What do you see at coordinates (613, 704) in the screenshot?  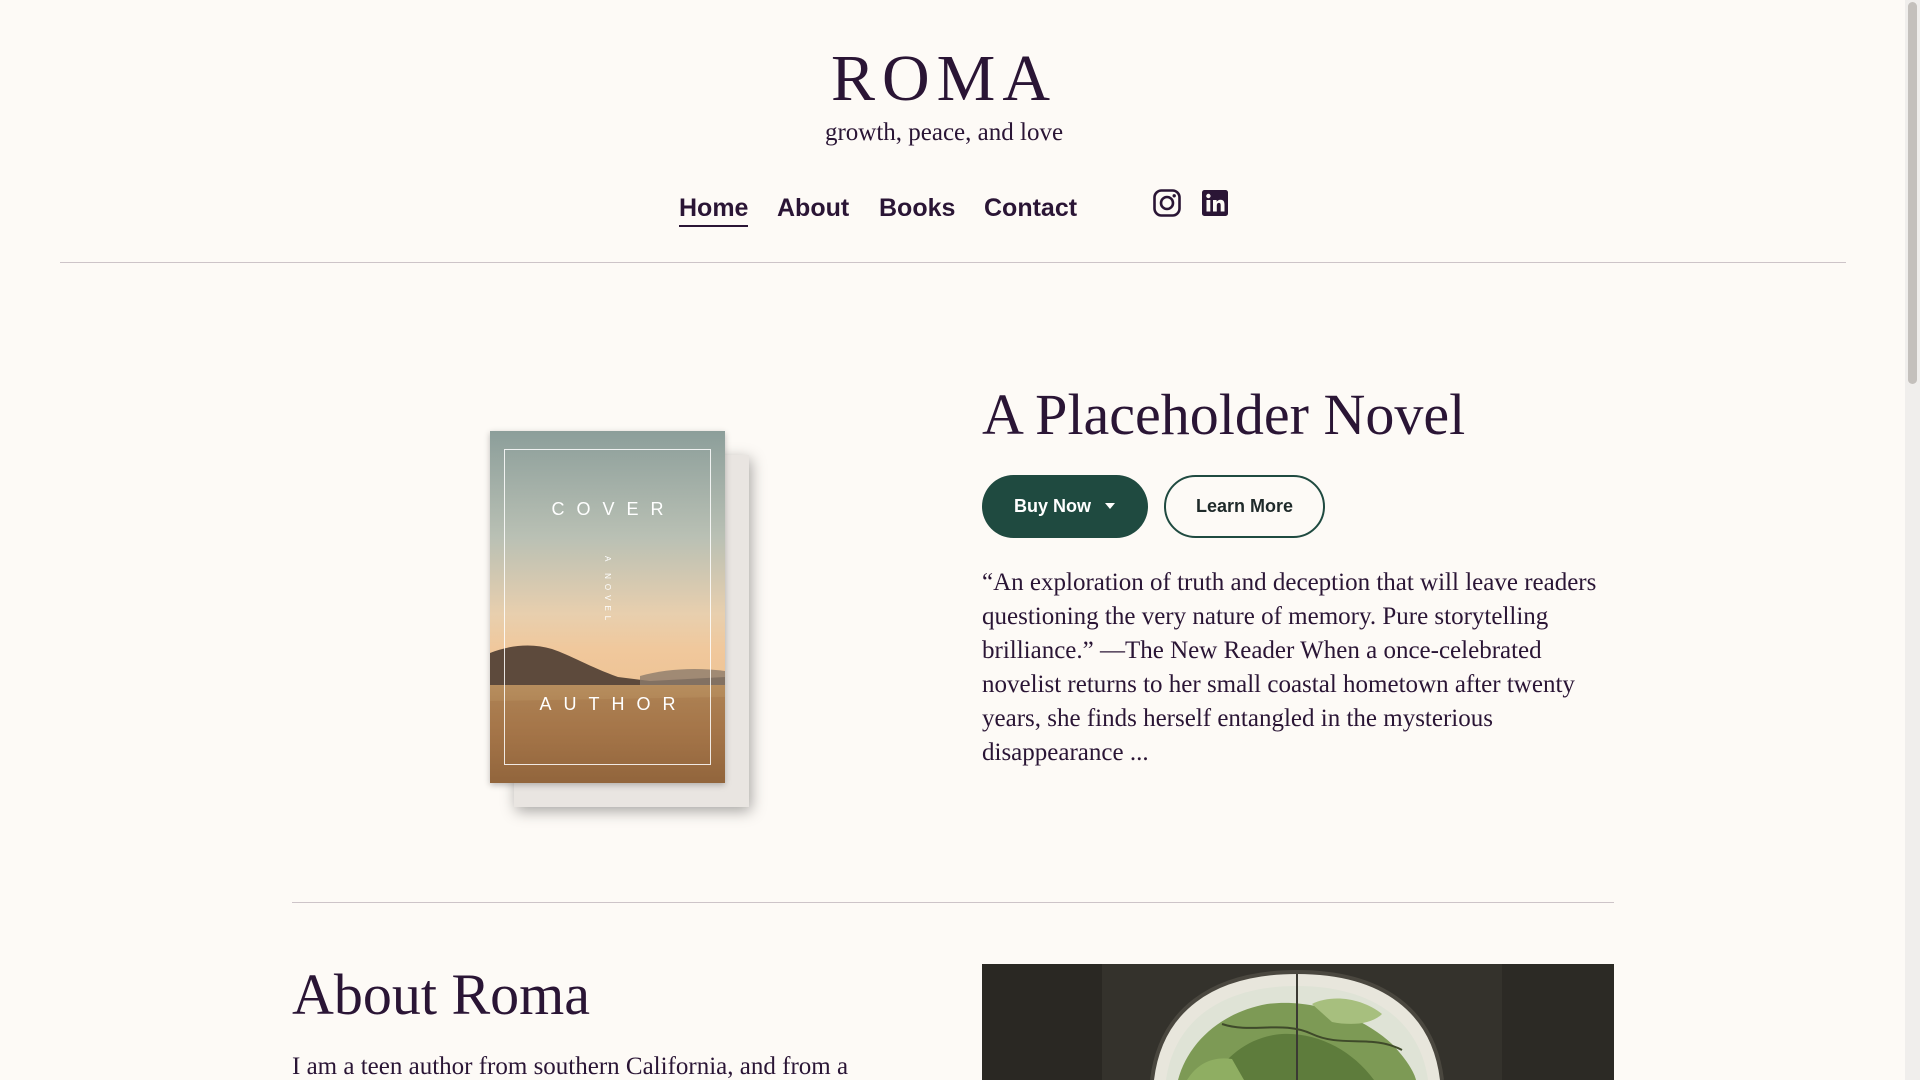 I see `cover-author-text: AUTHOR` at bounding box center [613, 704].